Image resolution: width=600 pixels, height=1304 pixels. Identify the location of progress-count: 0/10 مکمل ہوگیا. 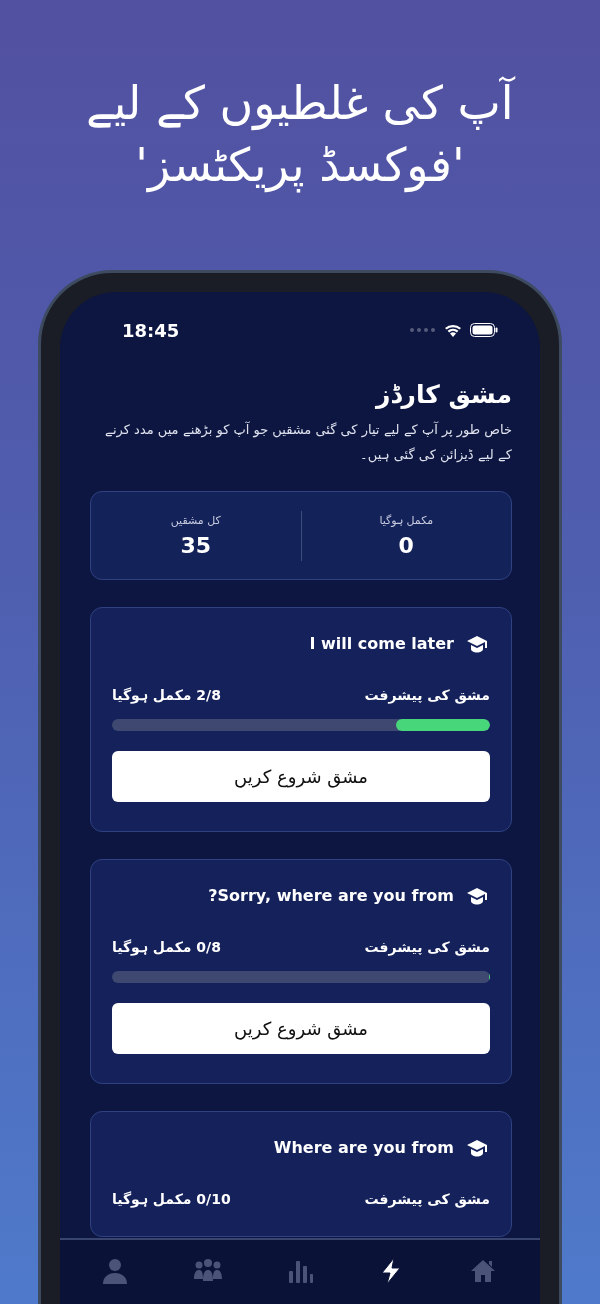
(171, 1199).